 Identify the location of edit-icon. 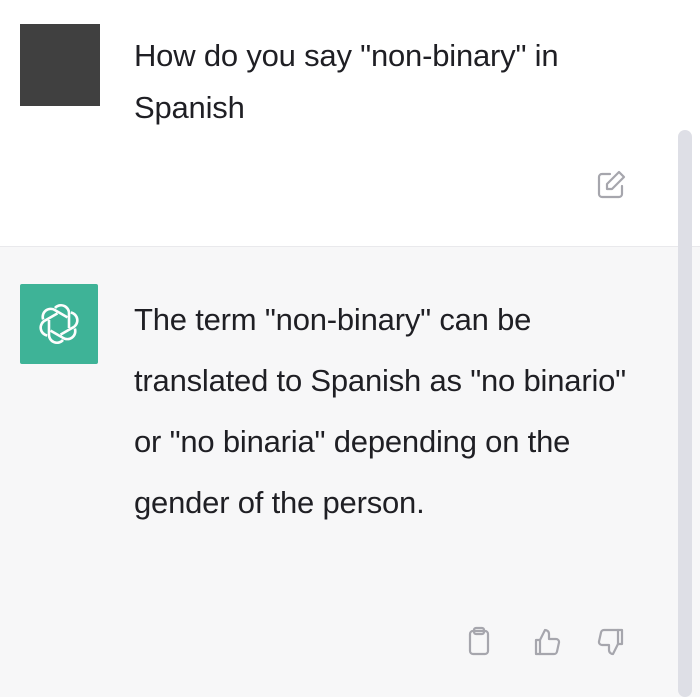
(611, 185).